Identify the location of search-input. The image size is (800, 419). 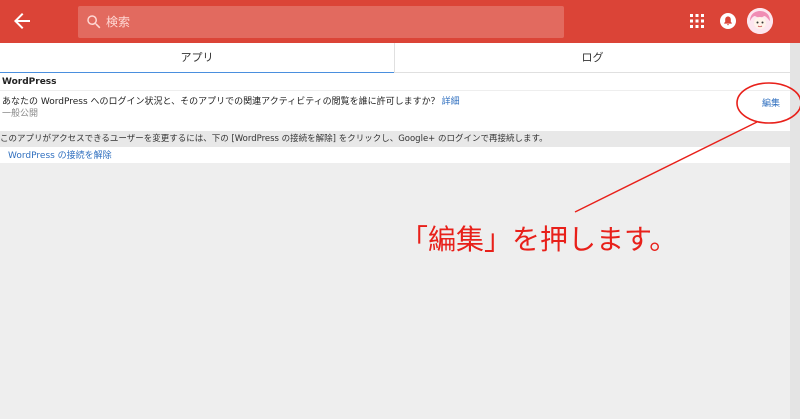
(331, 22).